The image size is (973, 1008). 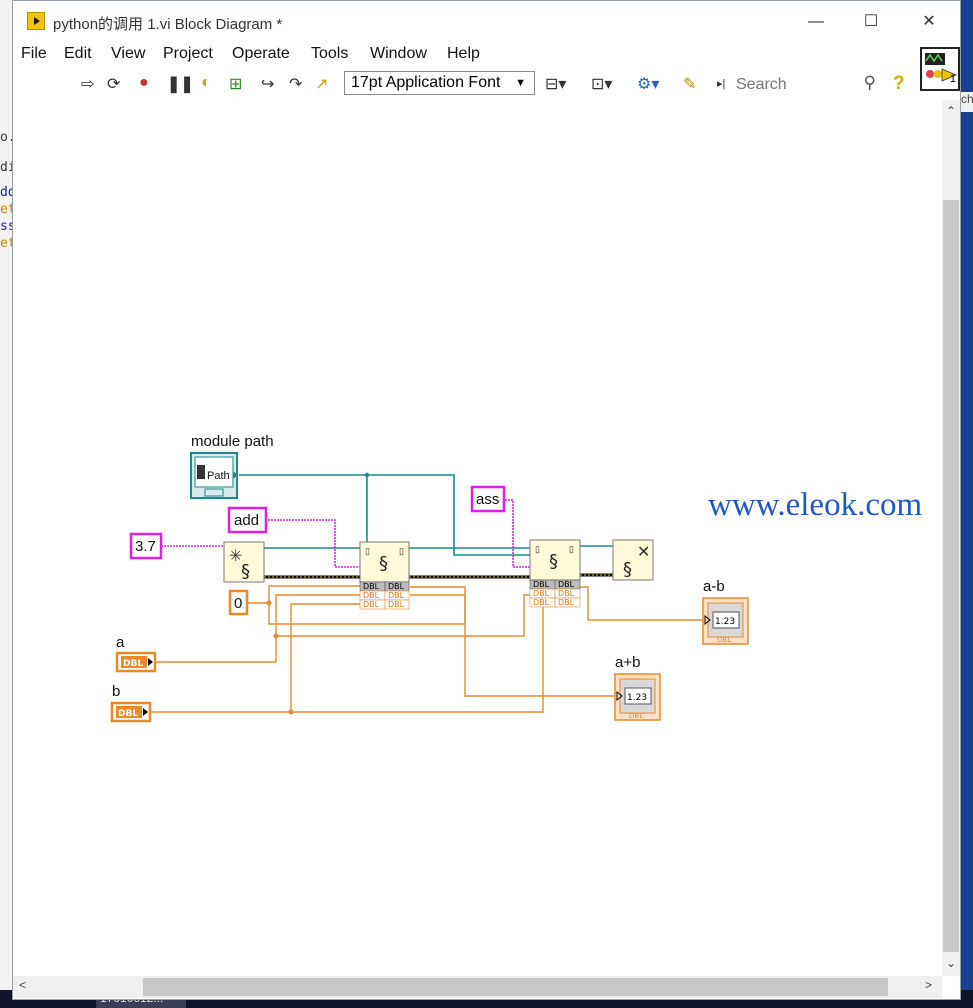 What do you see at coordinates (929, 22) in the screenshot?
I see `close-button: ✕` at bounding box center [929, 22].